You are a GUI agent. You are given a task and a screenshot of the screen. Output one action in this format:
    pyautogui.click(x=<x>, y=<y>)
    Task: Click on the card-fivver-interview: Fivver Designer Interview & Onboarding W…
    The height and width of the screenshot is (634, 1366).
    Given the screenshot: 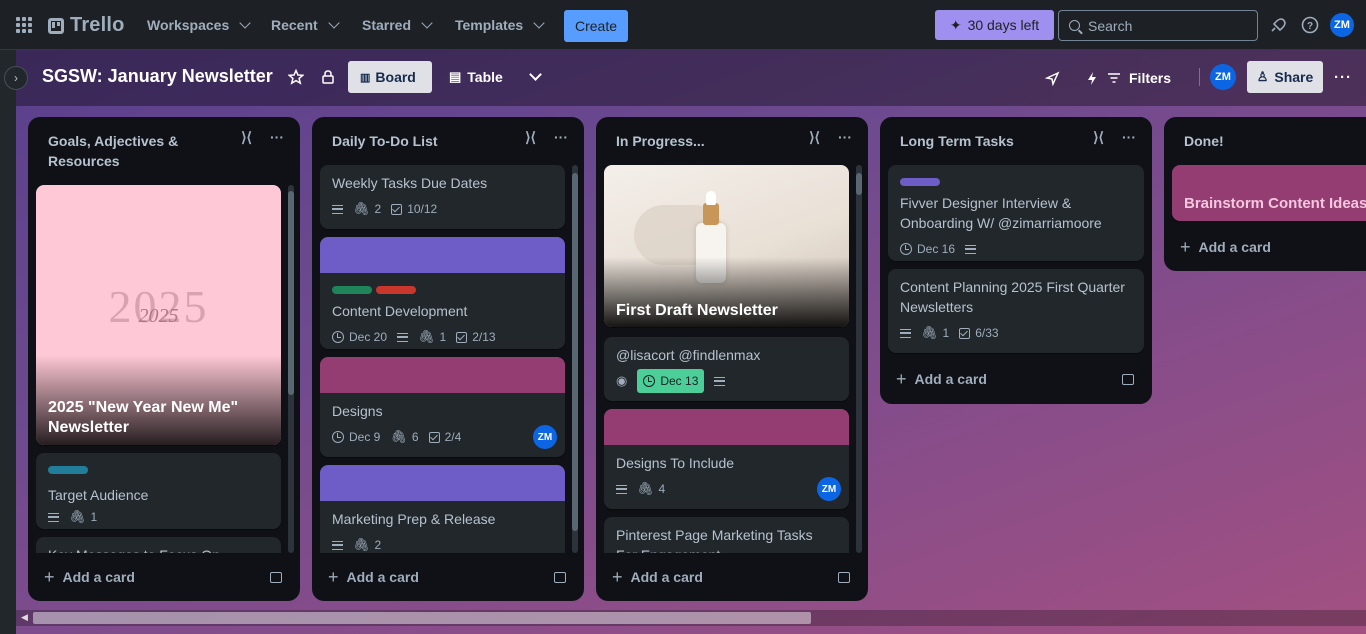 What is the action you would take?
    pyautogui.click(x=1016, y=213)
    